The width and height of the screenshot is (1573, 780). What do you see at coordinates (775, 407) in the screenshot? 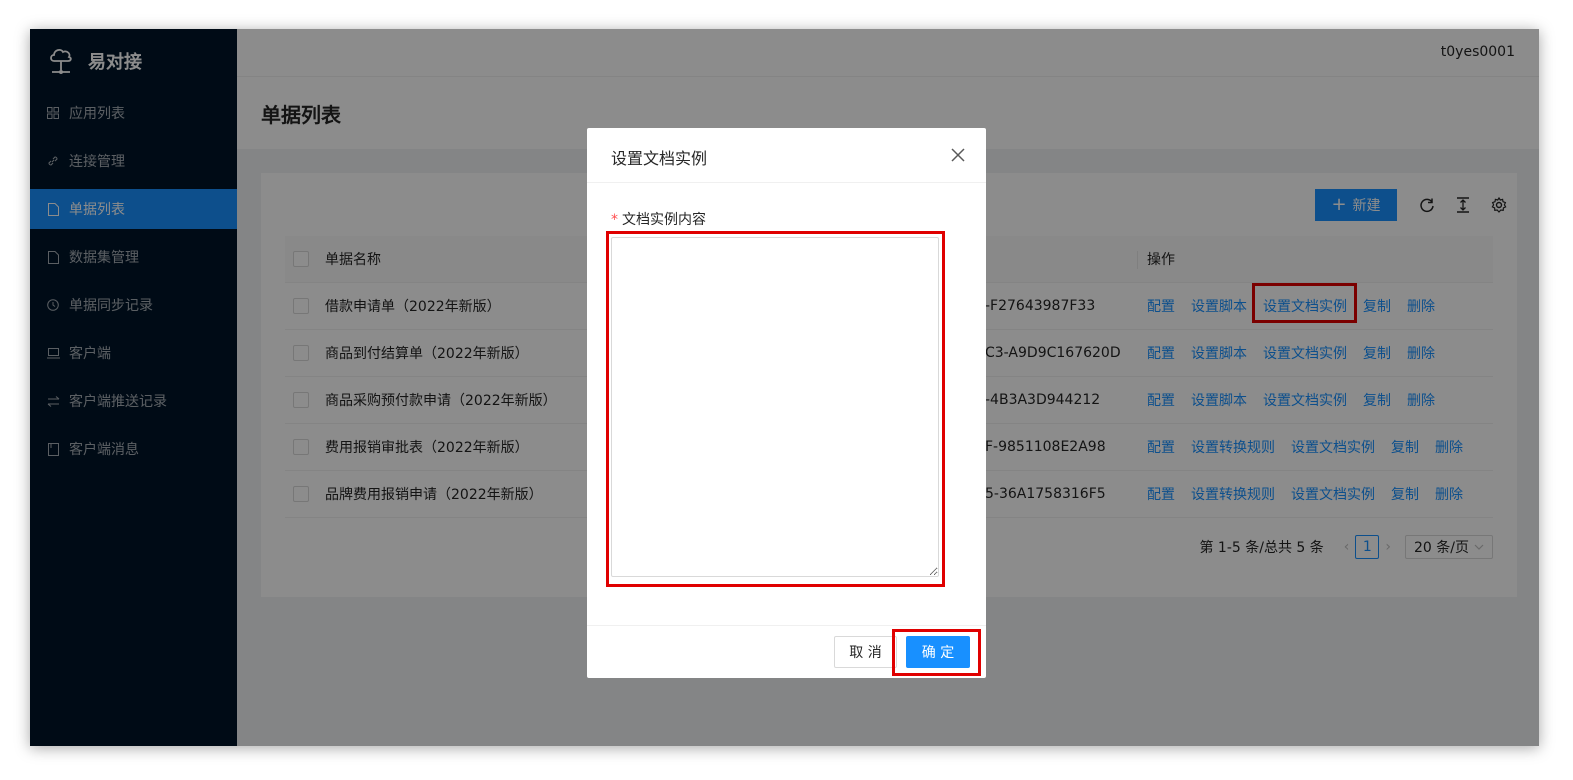
I see `doc-example-textarea` at bounding box center [775, 407].